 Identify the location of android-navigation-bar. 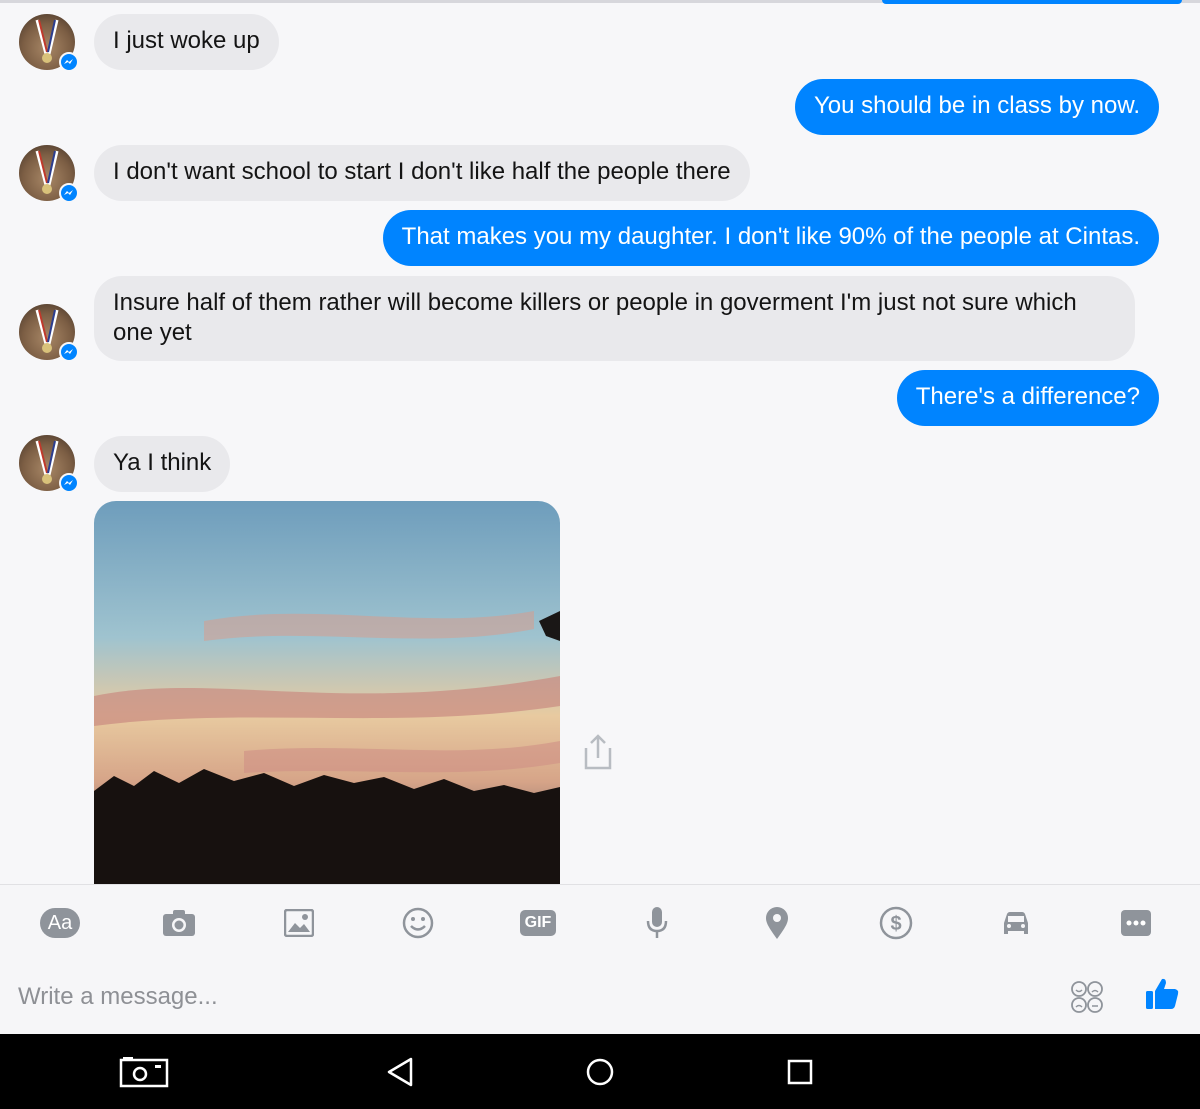
(600, 1071).